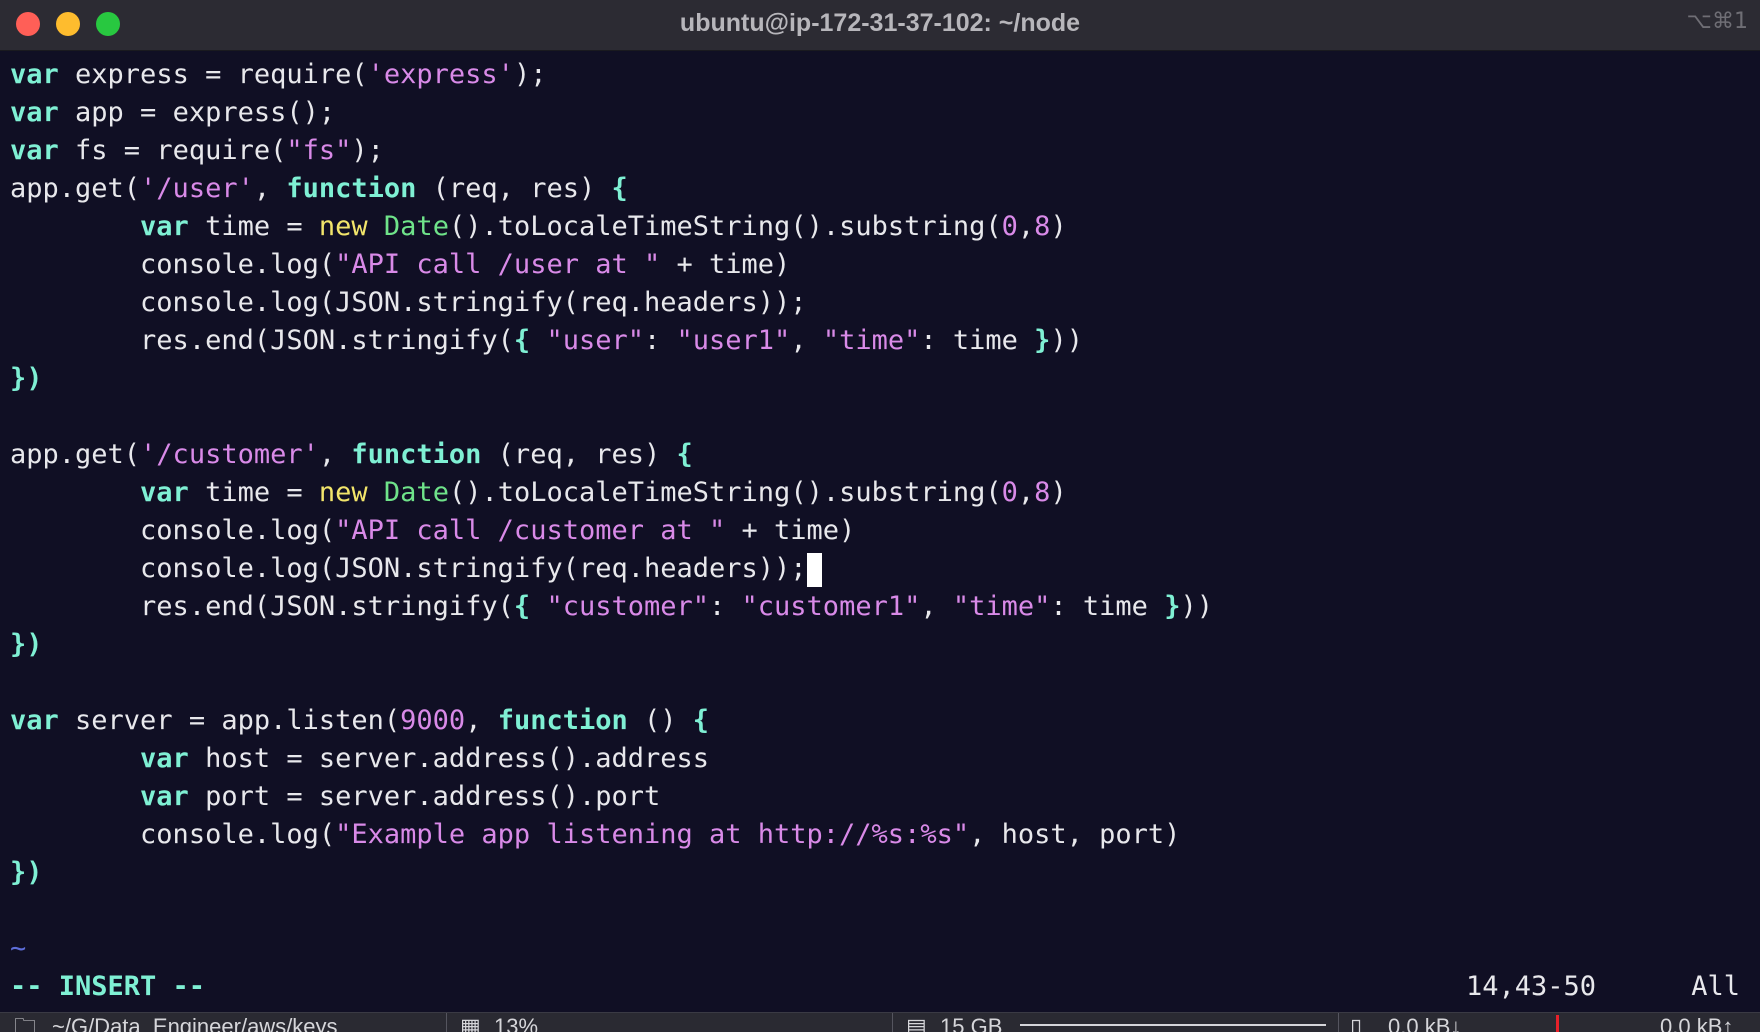 This screenshot has width=1760, height=1032. Describe the element at coordinates (880, 797) in the screenshot. I see `code-line-20: var port = server.address().port` at that location.